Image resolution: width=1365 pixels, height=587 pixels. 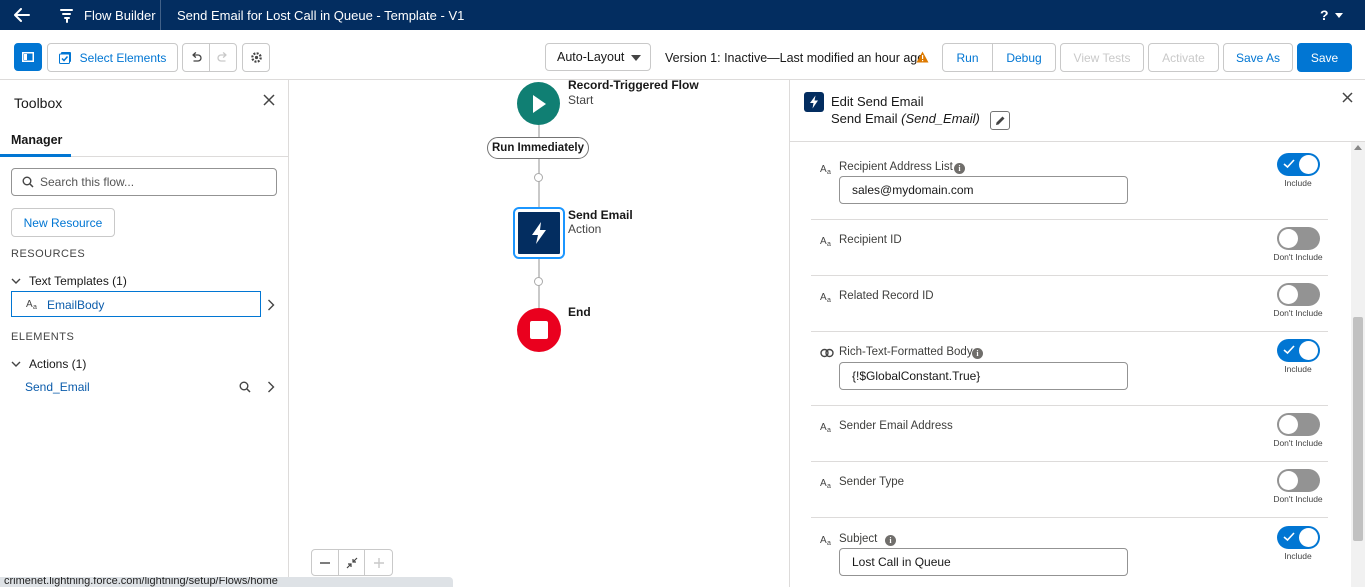 What do you see at coordinates (1024, 57) in the screenshot?
I see `debug-button: Debug` at bounding box center [1024, 57].